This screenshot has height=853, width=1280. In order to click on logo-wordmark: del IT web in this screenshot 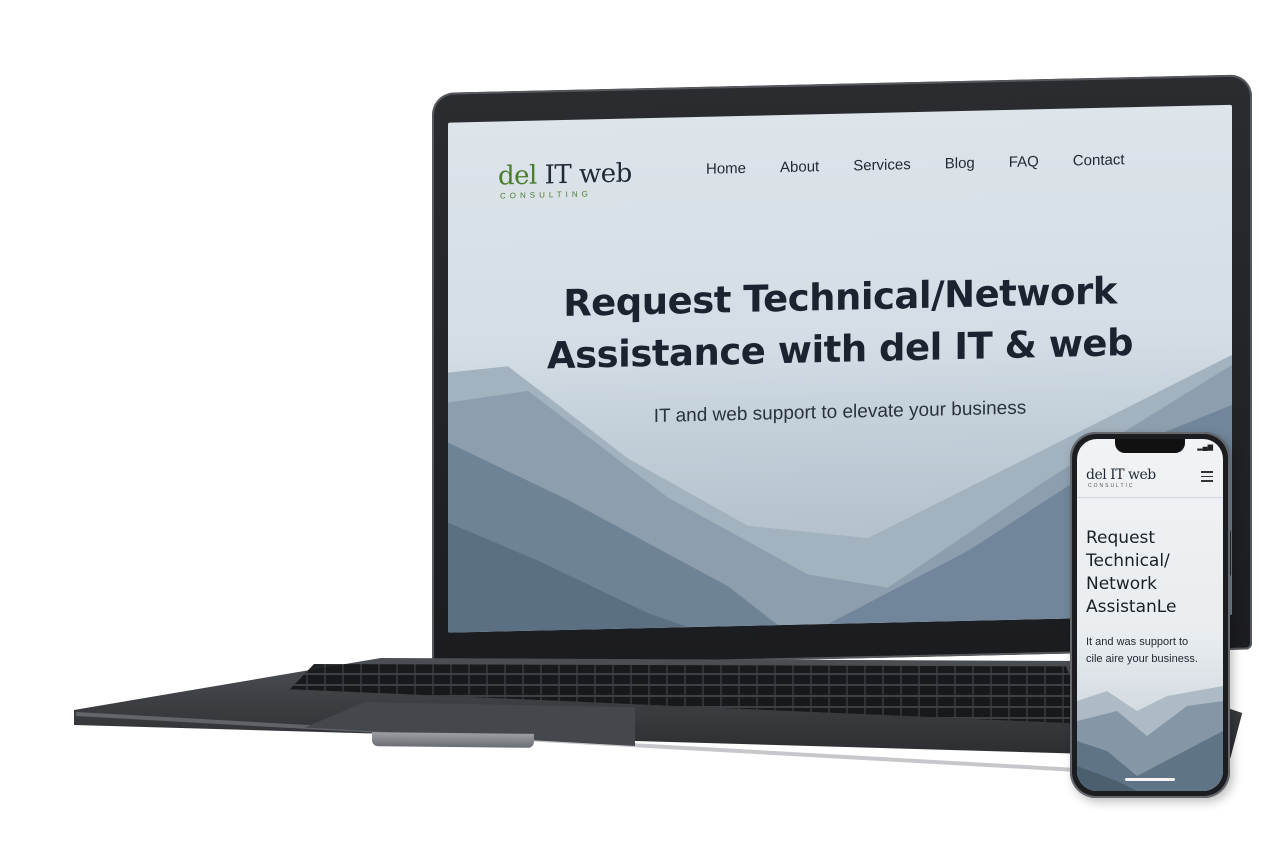, I will do `click(565, 174)`.